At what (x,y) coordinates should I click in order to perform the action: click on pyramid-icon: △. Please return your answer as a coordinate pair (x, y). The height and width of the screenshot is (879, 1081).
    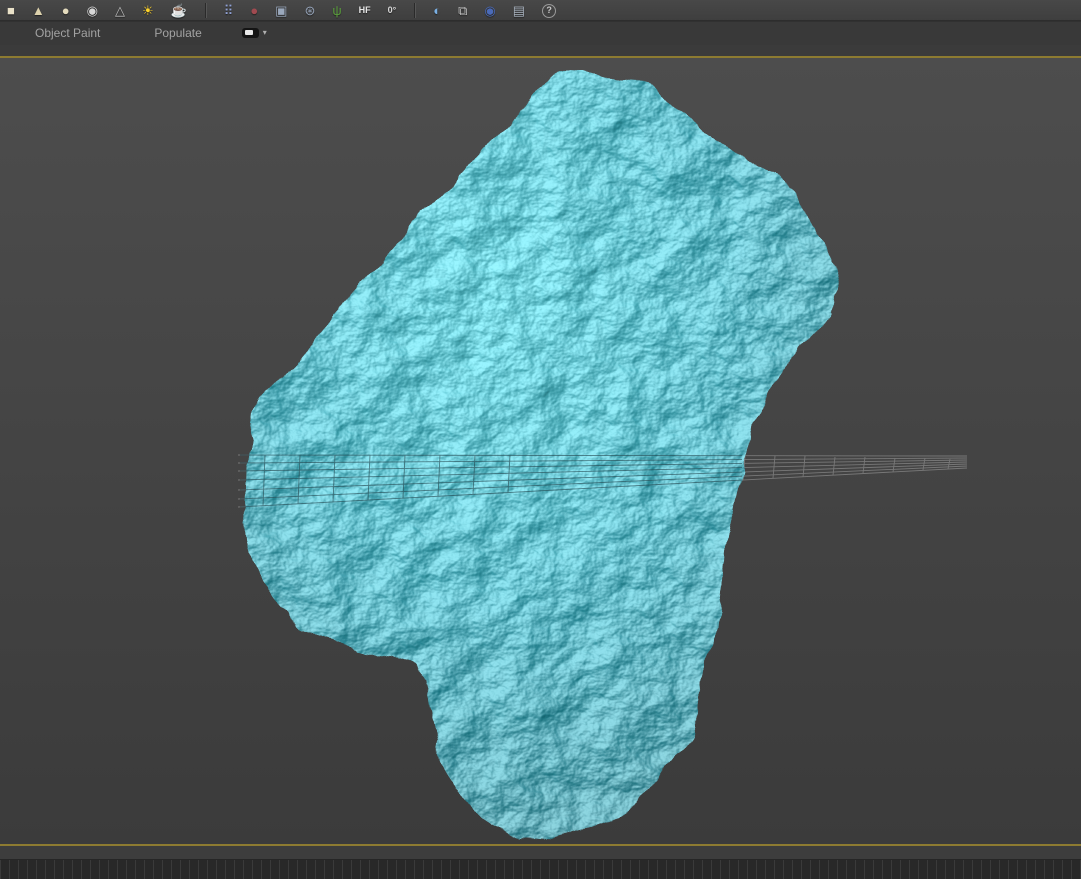
    Looking at the image, I should click on (120, 10).